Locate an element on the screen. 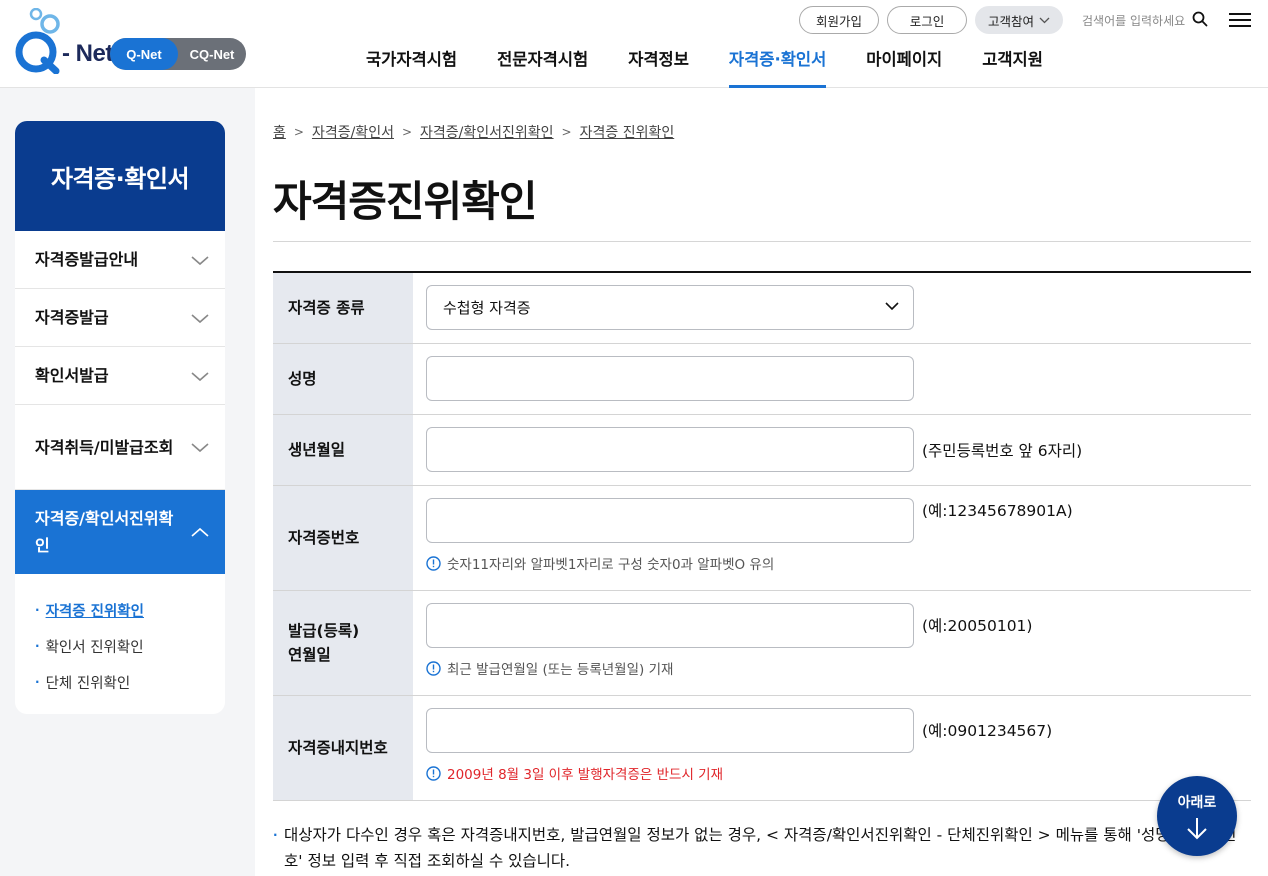  form-label-type: 자격증 종류 is located at coordinates (343, 308).